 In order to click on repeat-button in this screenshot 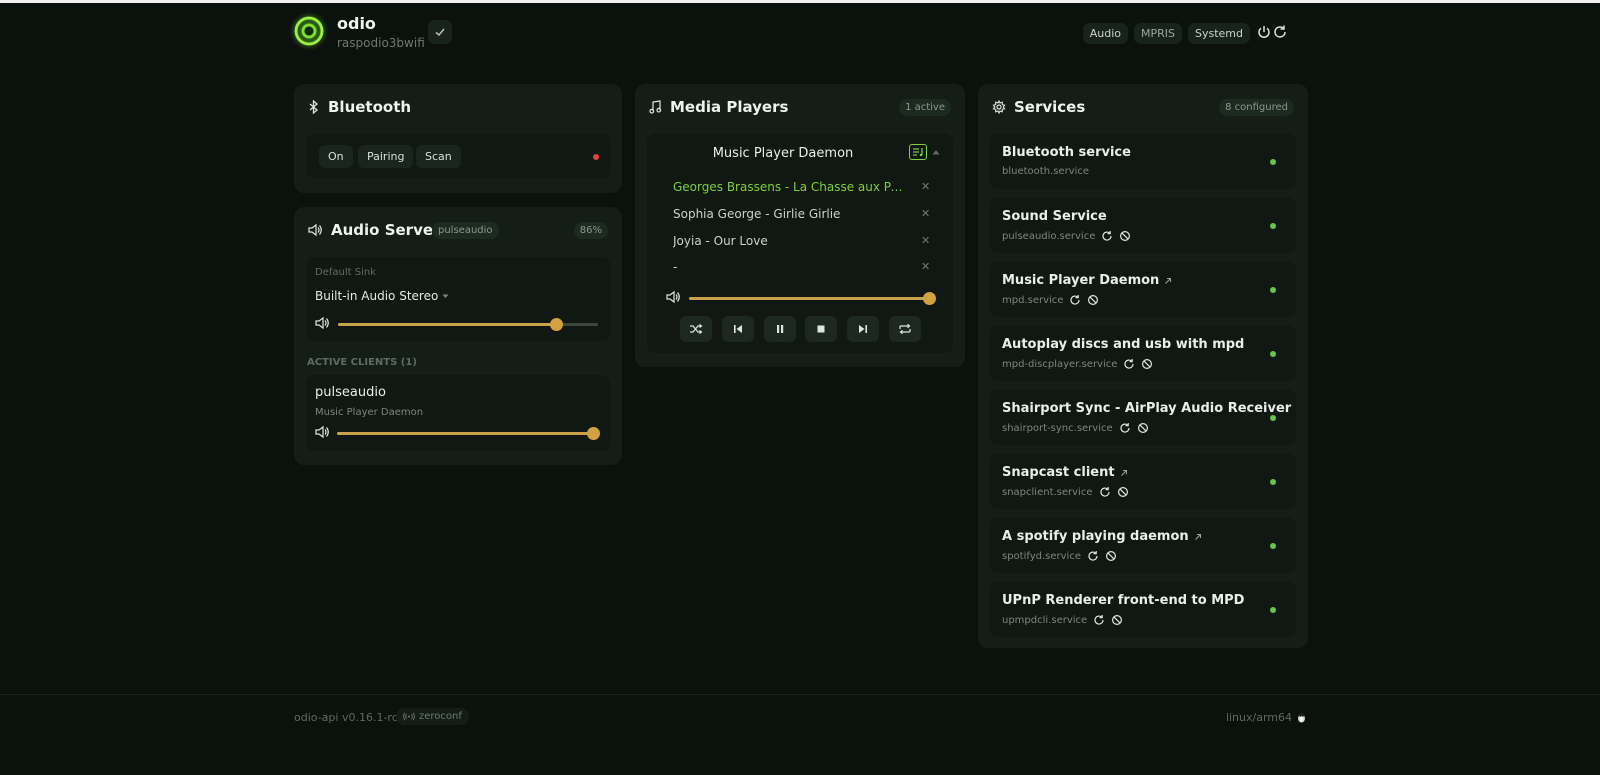, I will do `click(905, 329)`.